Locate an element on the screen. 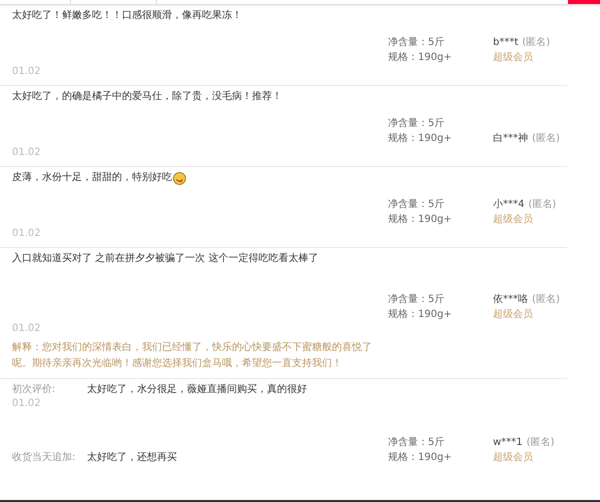 This screenshot has height=502, width=600. review-text: 太好吃了，还想再买 is located at coordinates (132, 458).